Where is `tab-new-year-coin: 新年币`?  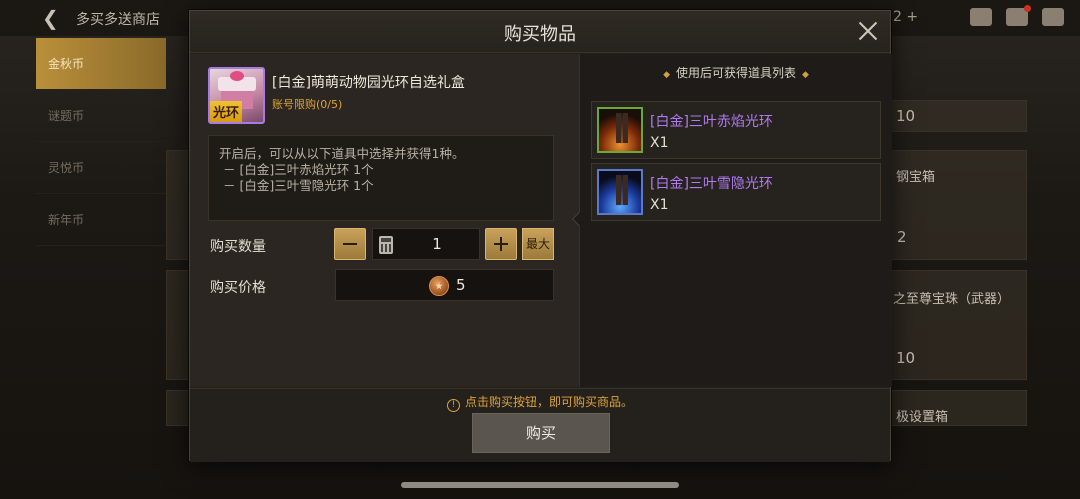
tab-new-year-coin: 新年币 is located at coordinates (101, 220).